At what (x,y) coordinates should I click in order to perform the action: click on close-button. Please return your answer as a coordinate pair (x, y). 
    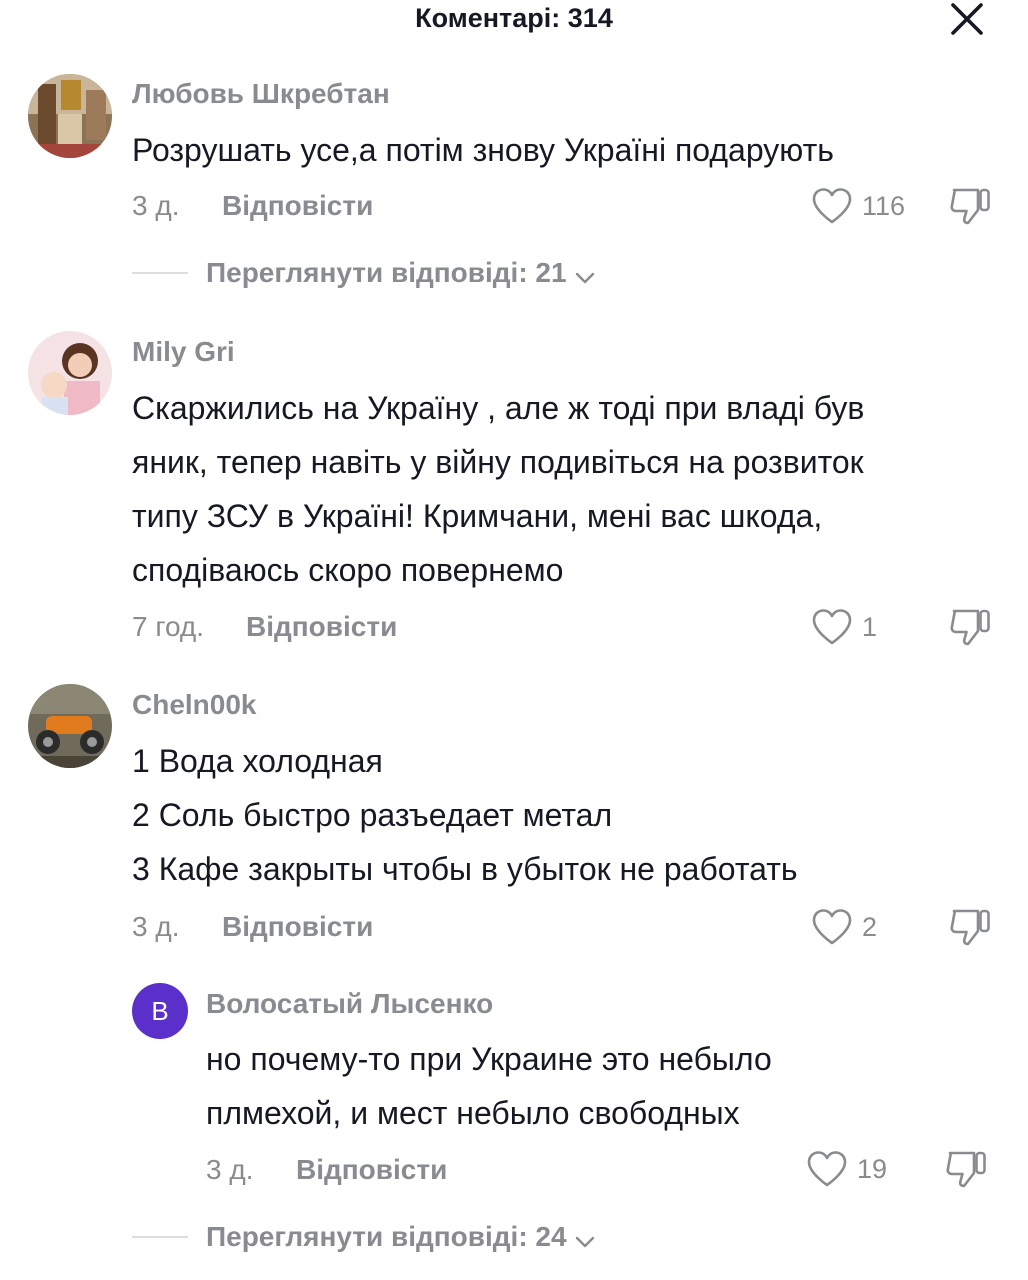
    Looking at the image, I should click on (967, 20).